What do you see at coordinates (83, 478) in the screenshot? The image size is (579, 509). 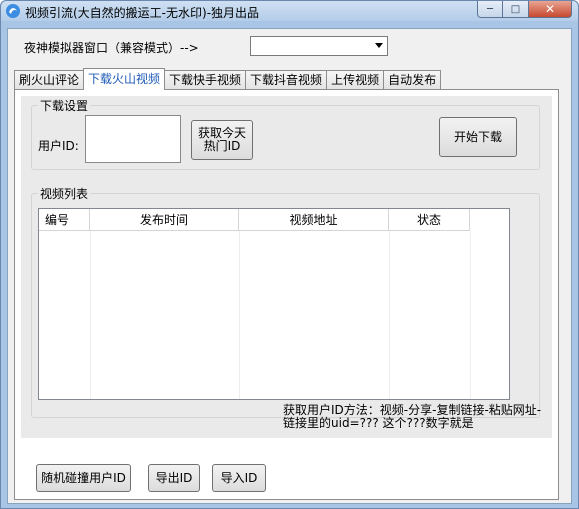 I see `random-collide-user-id-button: 随机碰撞用户ID` at bounding box center [83, 478].